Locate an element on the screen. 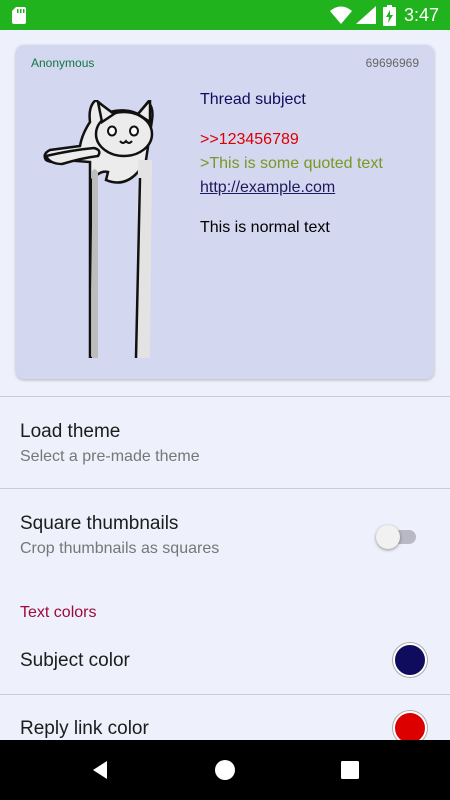  back-icon is located at coordinates (100, 770).